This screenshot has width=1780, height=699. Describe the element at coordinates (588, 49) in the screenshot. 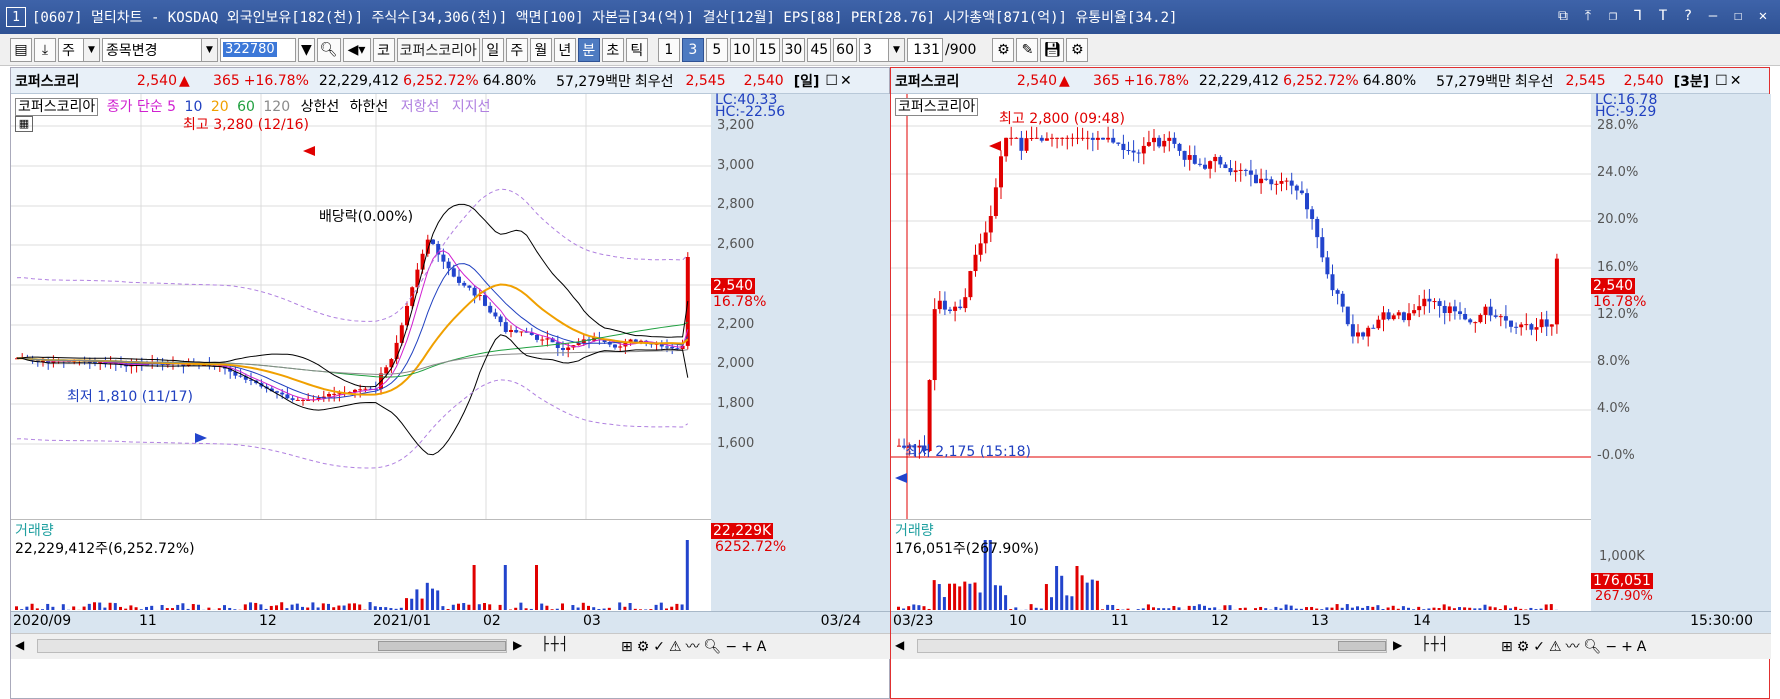

I see `period-minute: 분` at that location.